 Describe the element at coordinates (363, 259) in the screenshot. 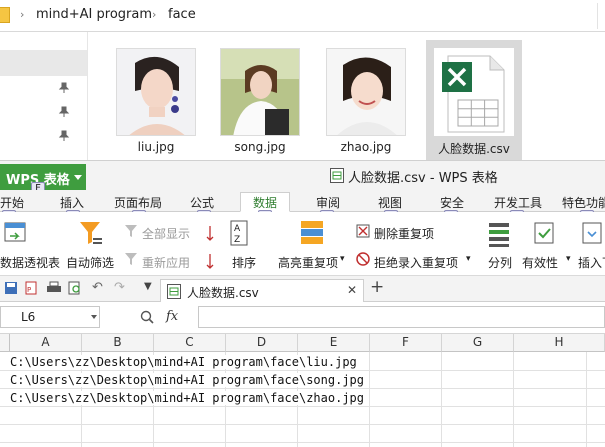

I see `reject-duplicates-icon` at that location.